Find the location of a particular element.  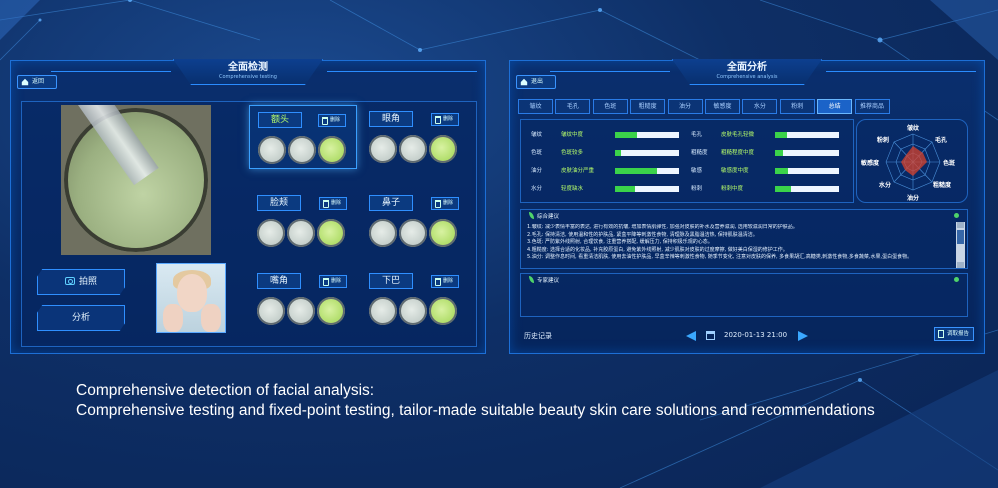

zone-chin: 下巴 删除 is located at coordinates (415, 299).